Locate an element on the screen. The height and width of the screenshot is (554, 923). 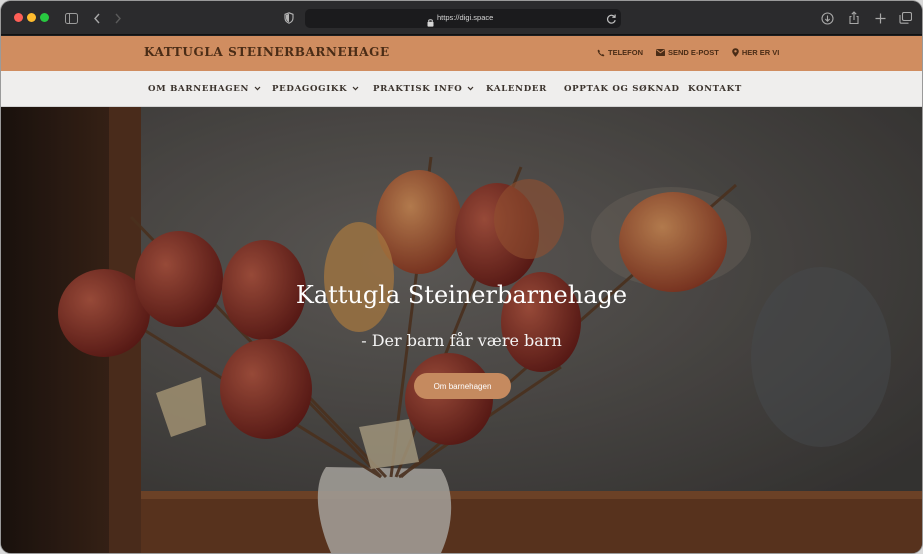
minimize-window-button is located at coordinates (31, 17).